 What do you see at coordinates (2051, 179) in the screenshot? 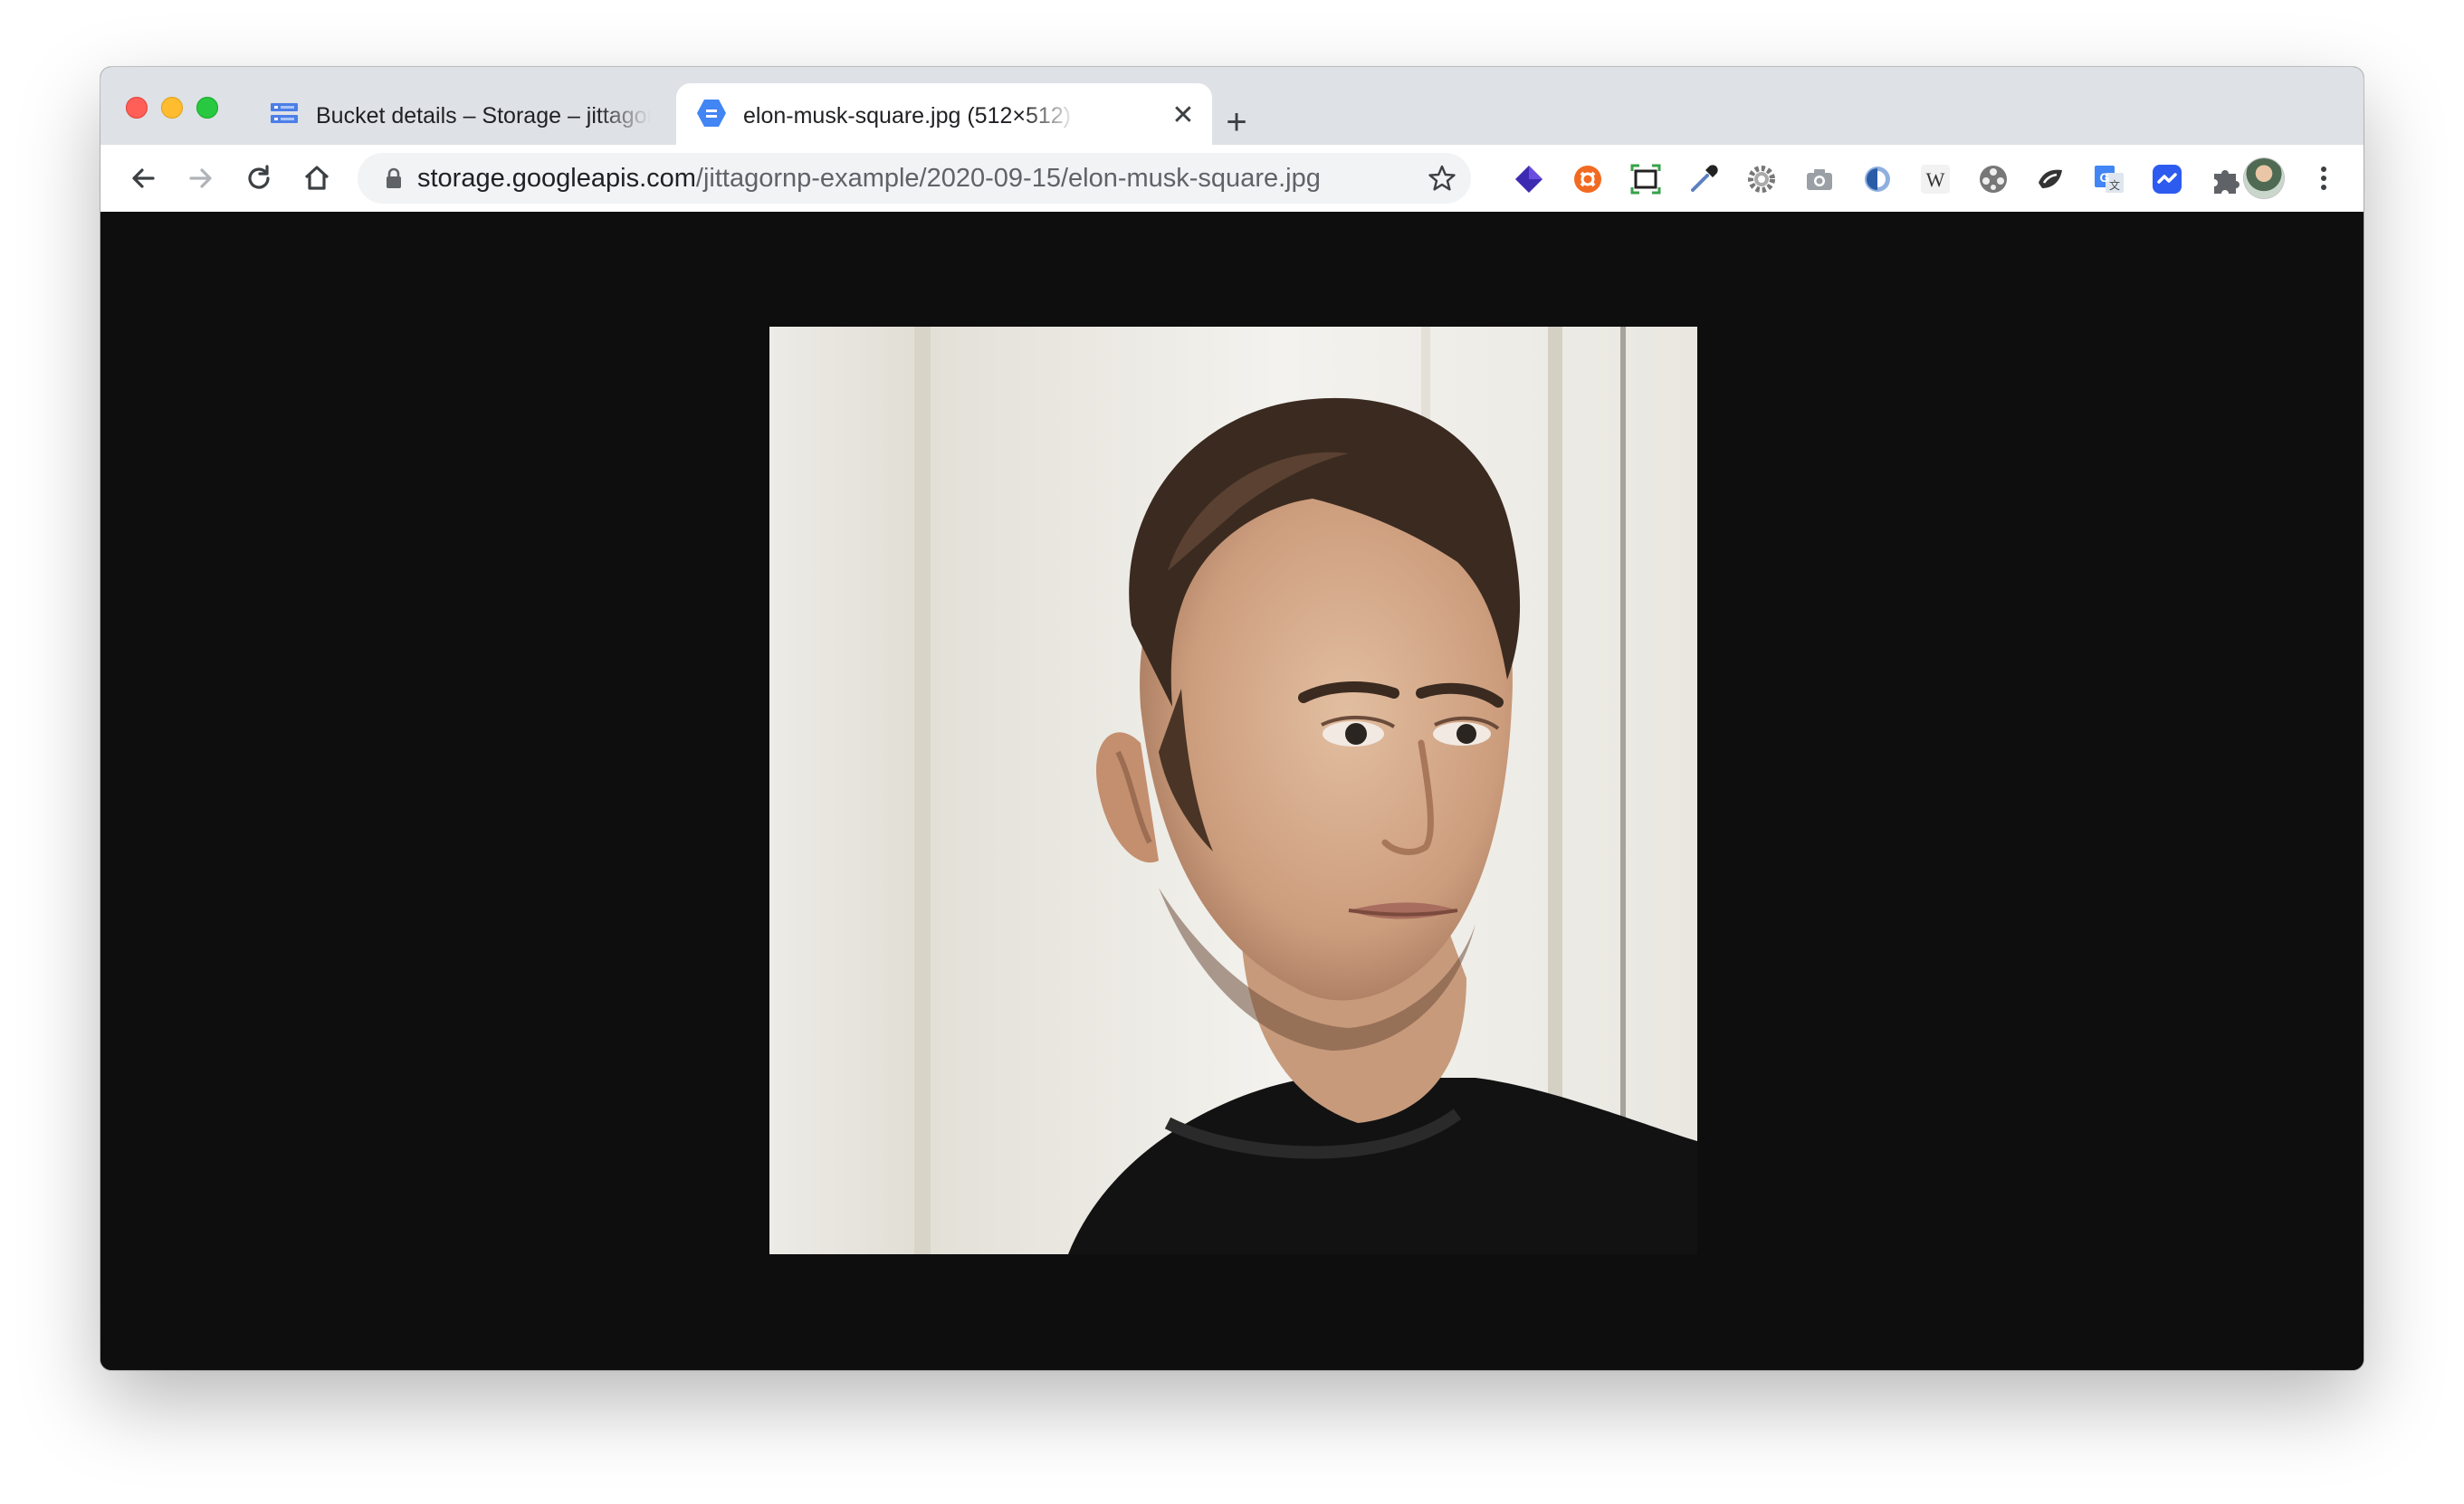
I see `sketch-extension-icon` at bounding box center [2051, 179].